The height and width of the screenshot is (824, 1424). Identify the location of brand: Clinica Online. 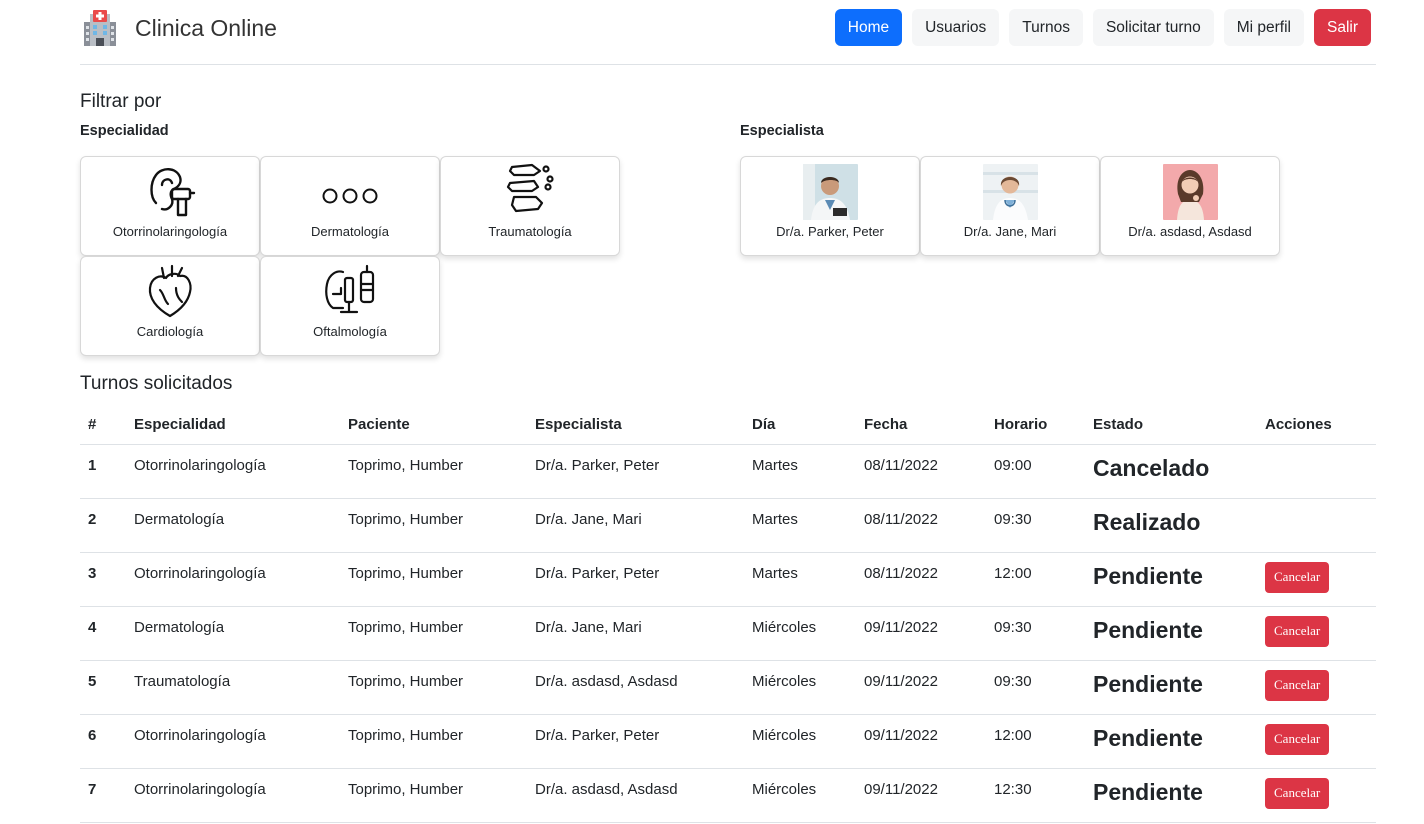
(178, 28).